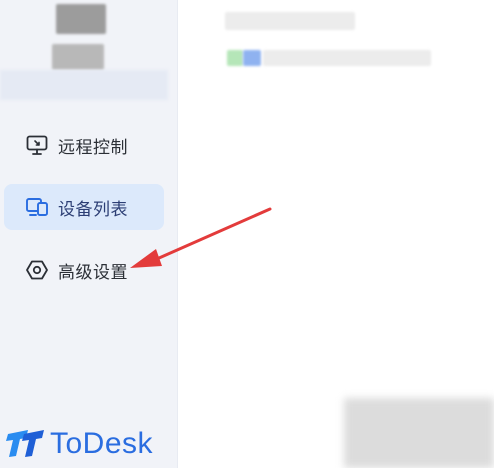 This screenshot has height=468, width=494. What do you see at coordinates (81, 19) in the screenshot?
I see `avatar` at bounding box center [81, 19].